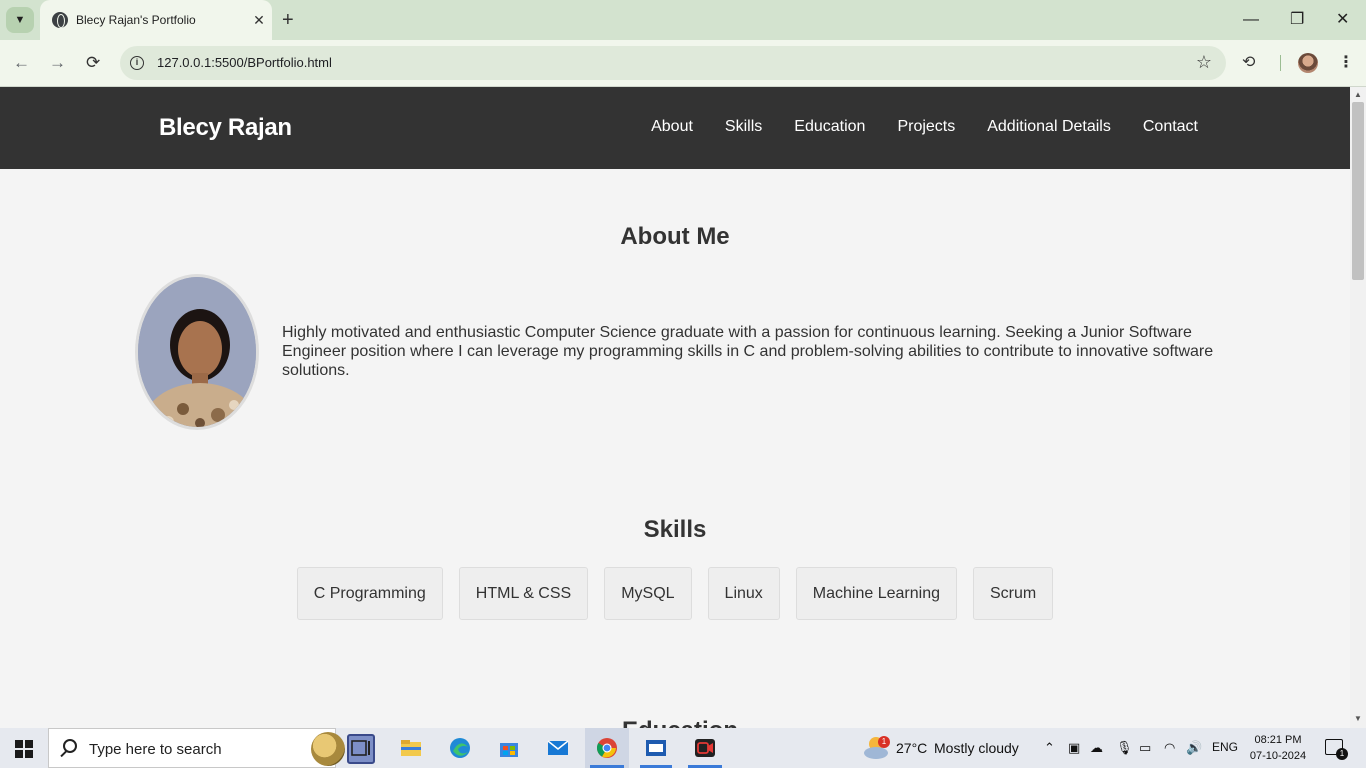 Image resolution: width=1366 pixels, height=768 pixels. I want to click on windows-start-icon, so click(24, 749).